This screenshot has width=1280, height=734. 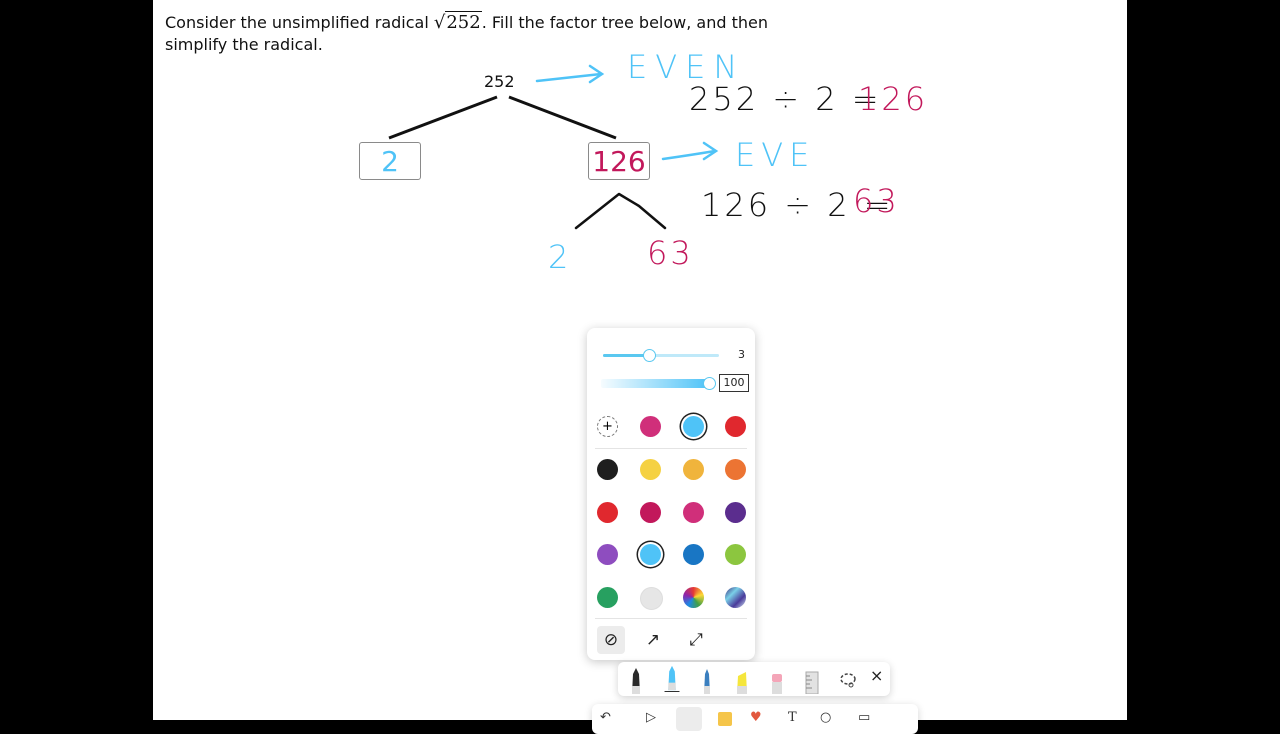 I want to click on pen-blue-fine-icon, so click(x=707, y=680).